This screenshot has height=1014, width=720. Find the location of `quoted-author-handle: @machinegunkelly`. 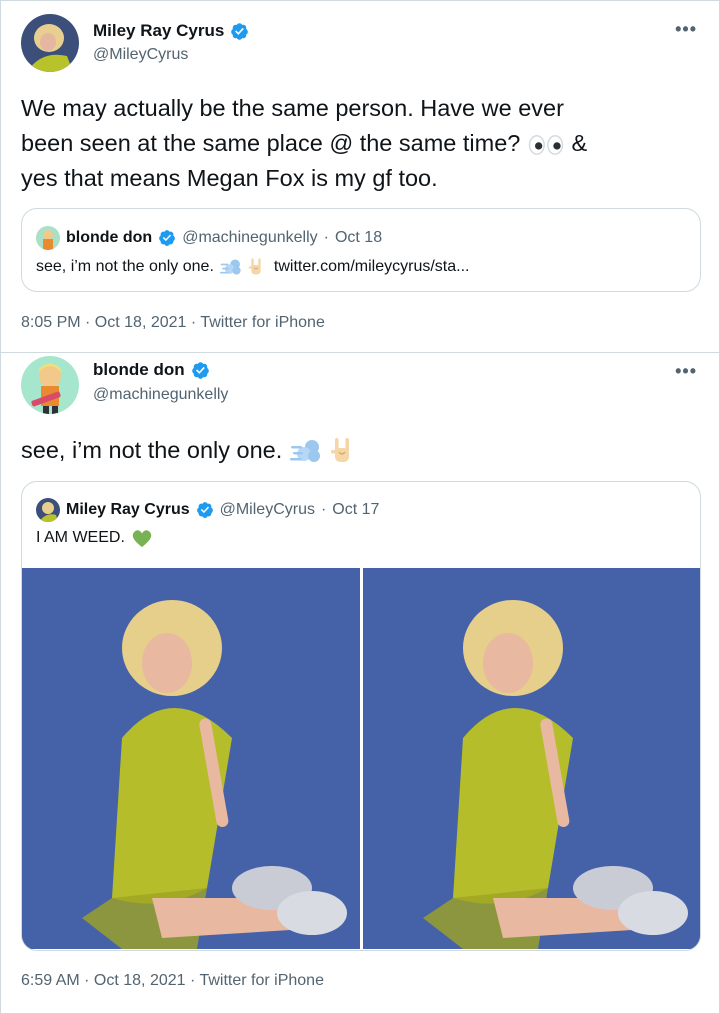

quoted-author-handle: @machinegunkelly is located at coordinates (250, 237).